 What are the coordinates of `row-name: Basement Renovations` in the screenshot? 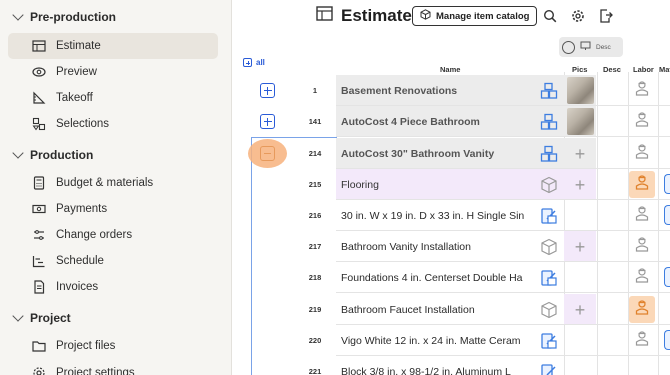 It's located at (450, 90).